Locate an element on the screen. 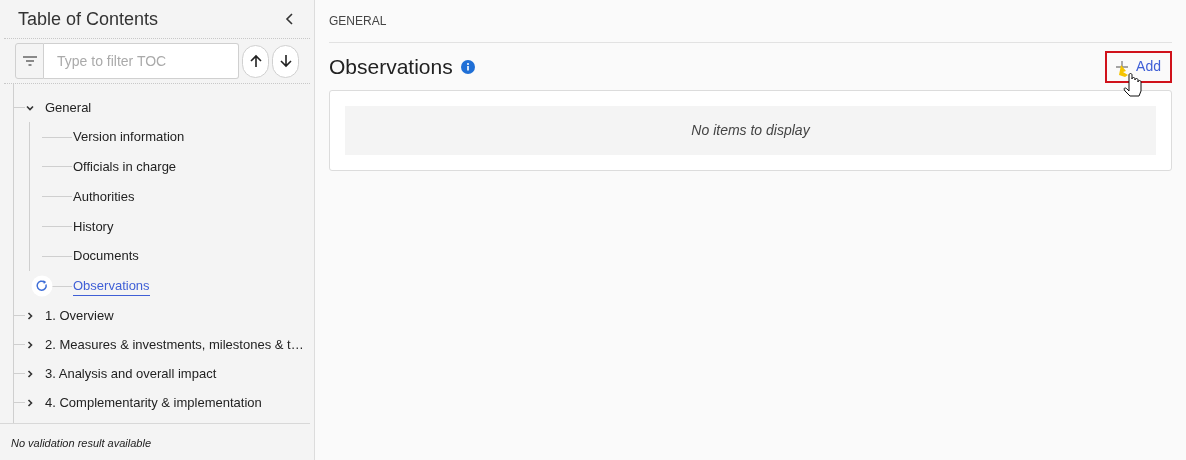 The height and width of the screenshot is (460, 1186). collapse-icon is located at coordinates (290, 19).